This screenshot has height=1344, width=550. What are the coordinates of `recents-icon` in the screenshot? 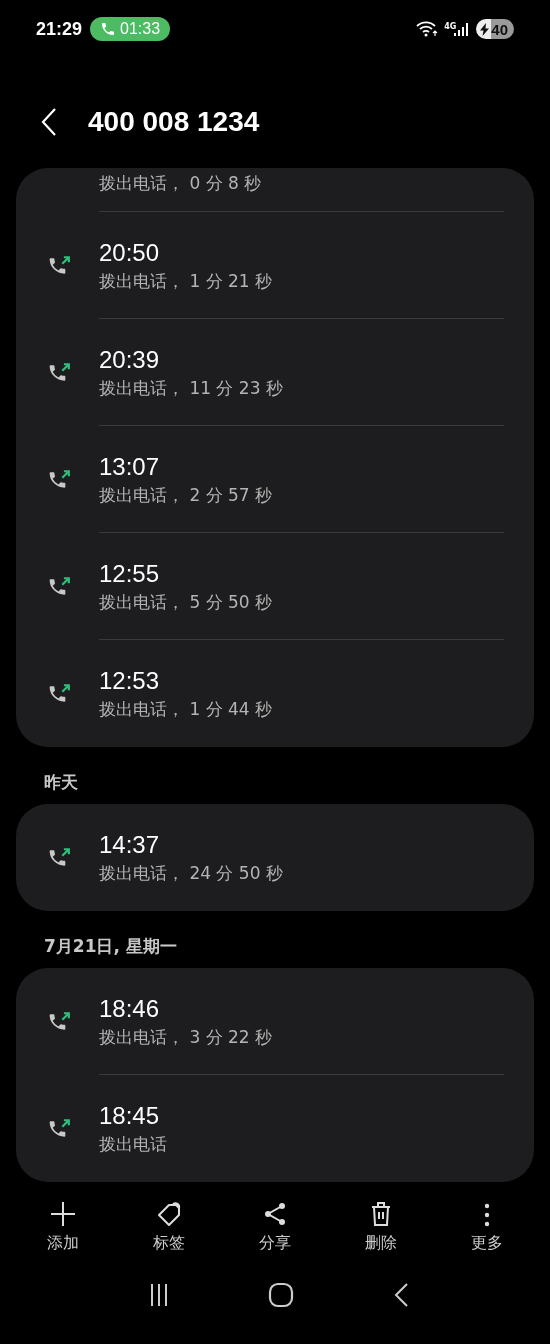 It's located at (159, 1295).